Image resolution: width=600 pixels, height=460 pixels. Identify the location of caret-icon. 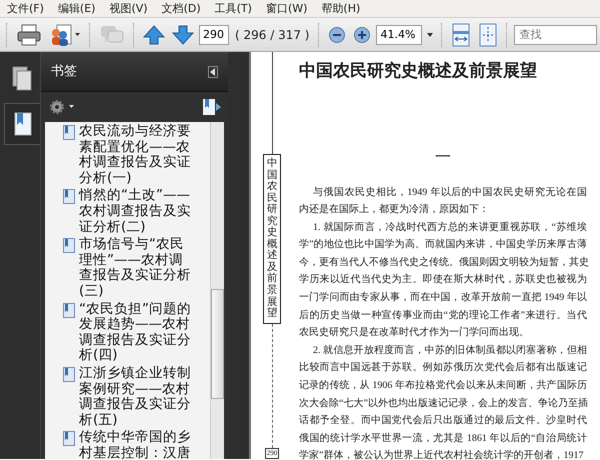
(430, 34).